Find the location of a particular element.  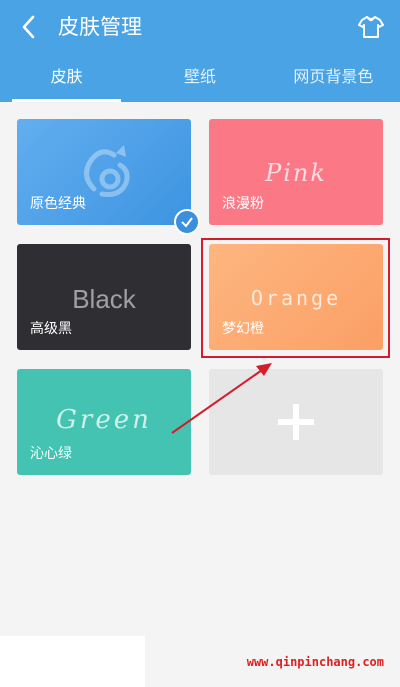

bottom-blank-area is located at coordinates (72, 661).